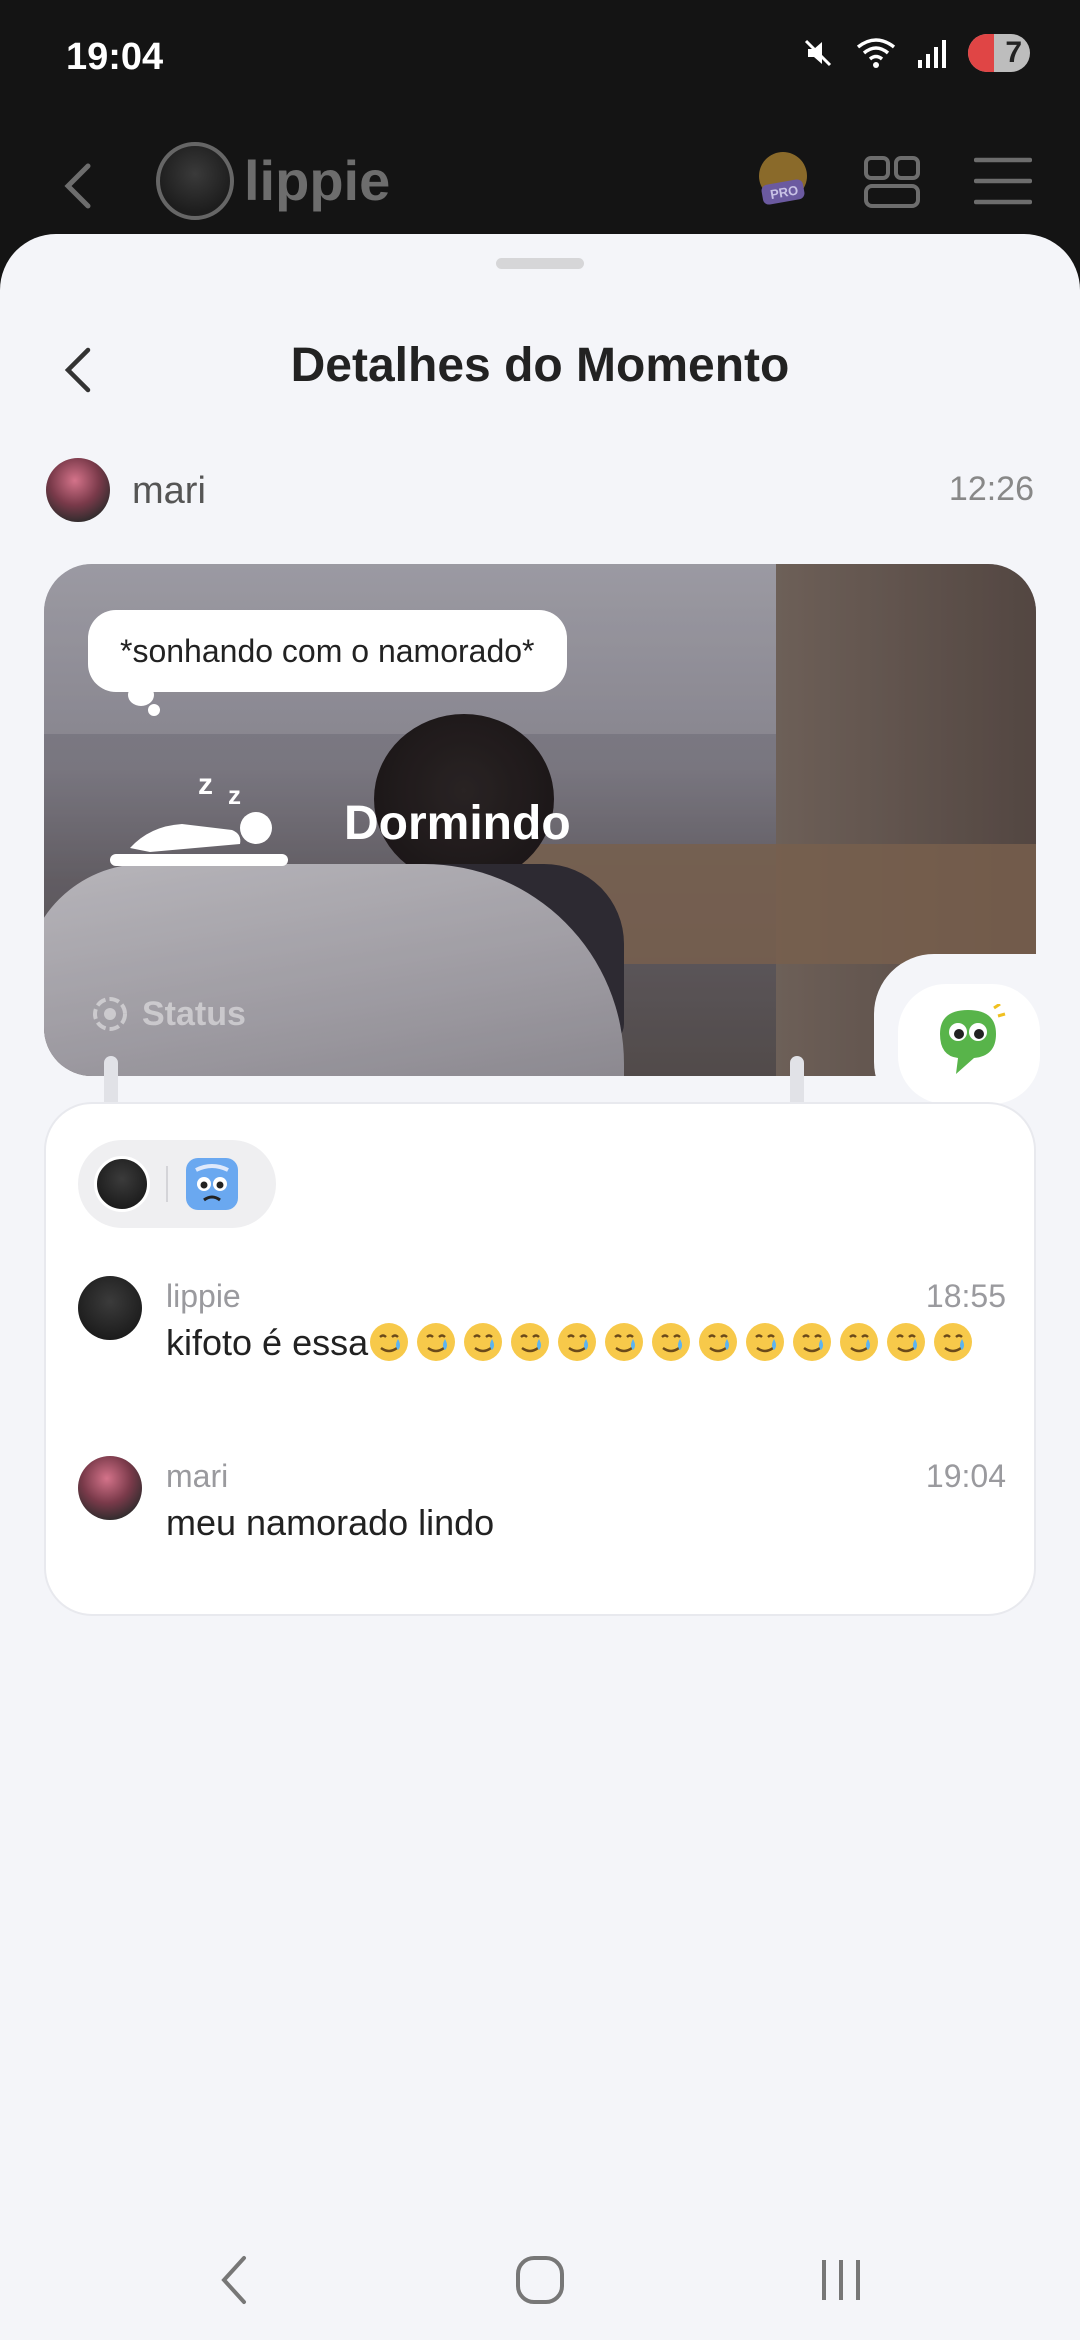 This screenshot has height=2340, width=1080. What do you see at coordinates (122, 1184) in the screenshot?
I see `reactor-avatar` at bounding box center [122, 1184].